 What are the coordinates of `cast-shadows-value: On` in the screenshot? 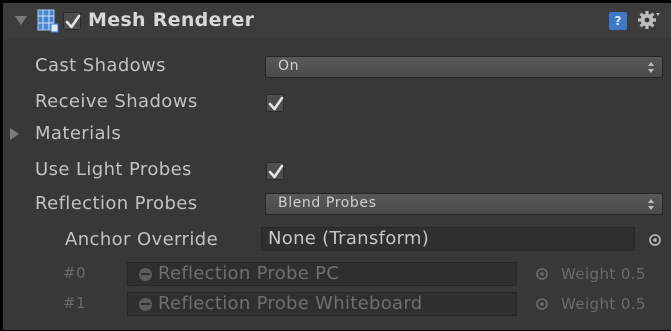 It's located at (289, 66).